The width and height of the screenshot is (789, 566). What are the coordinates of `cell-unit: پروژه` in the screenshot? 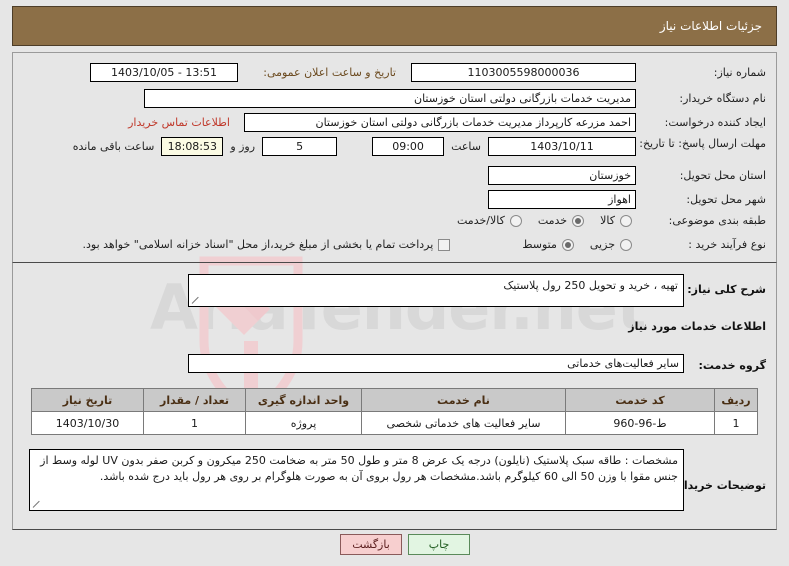 It's located at (303, 423).